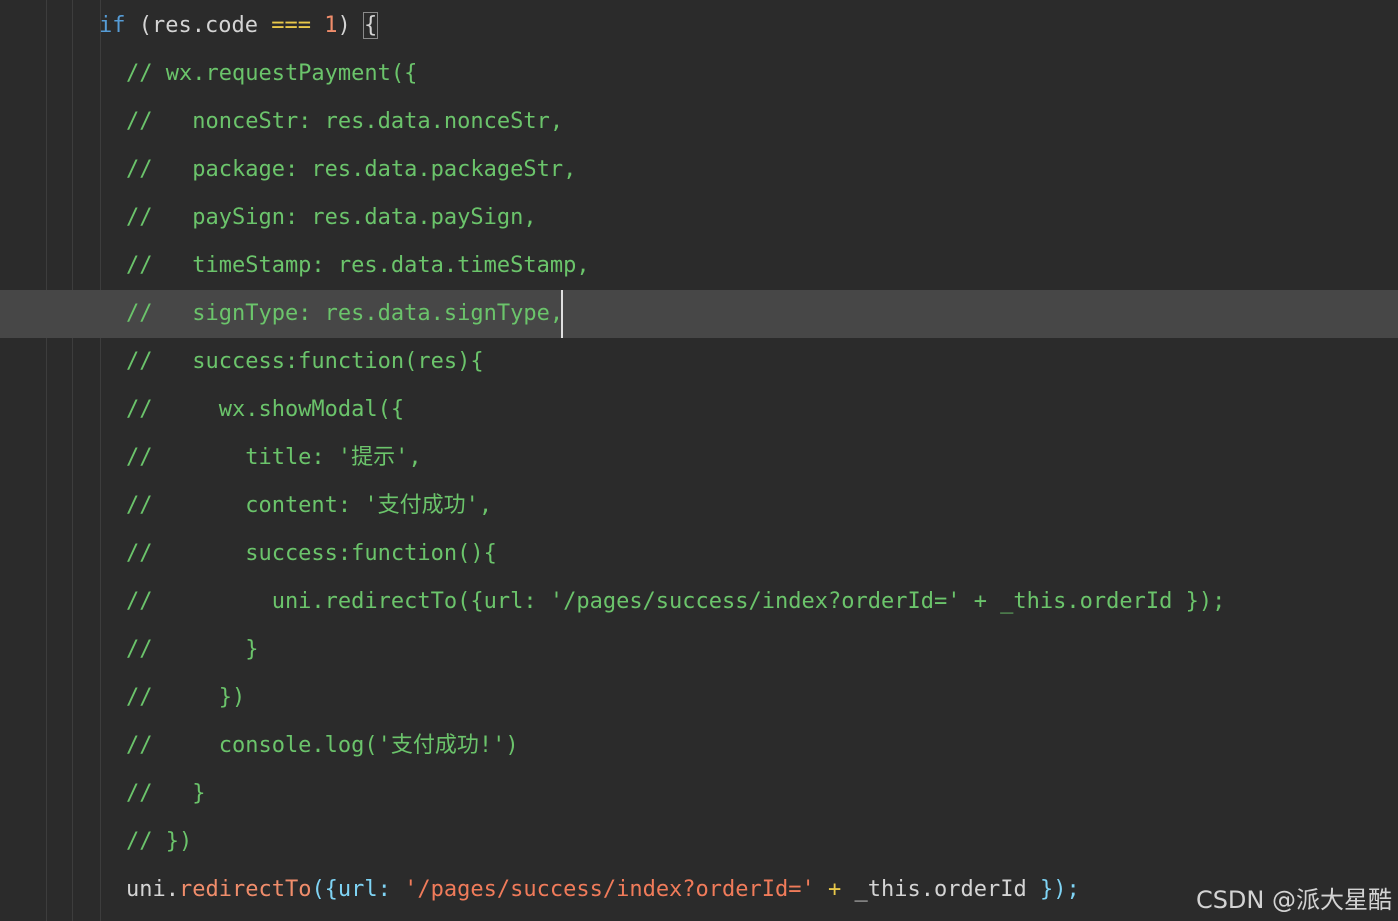  Describe the element at coordinates (350, 25) in the screenshot. I see `code-token: )` at that location.